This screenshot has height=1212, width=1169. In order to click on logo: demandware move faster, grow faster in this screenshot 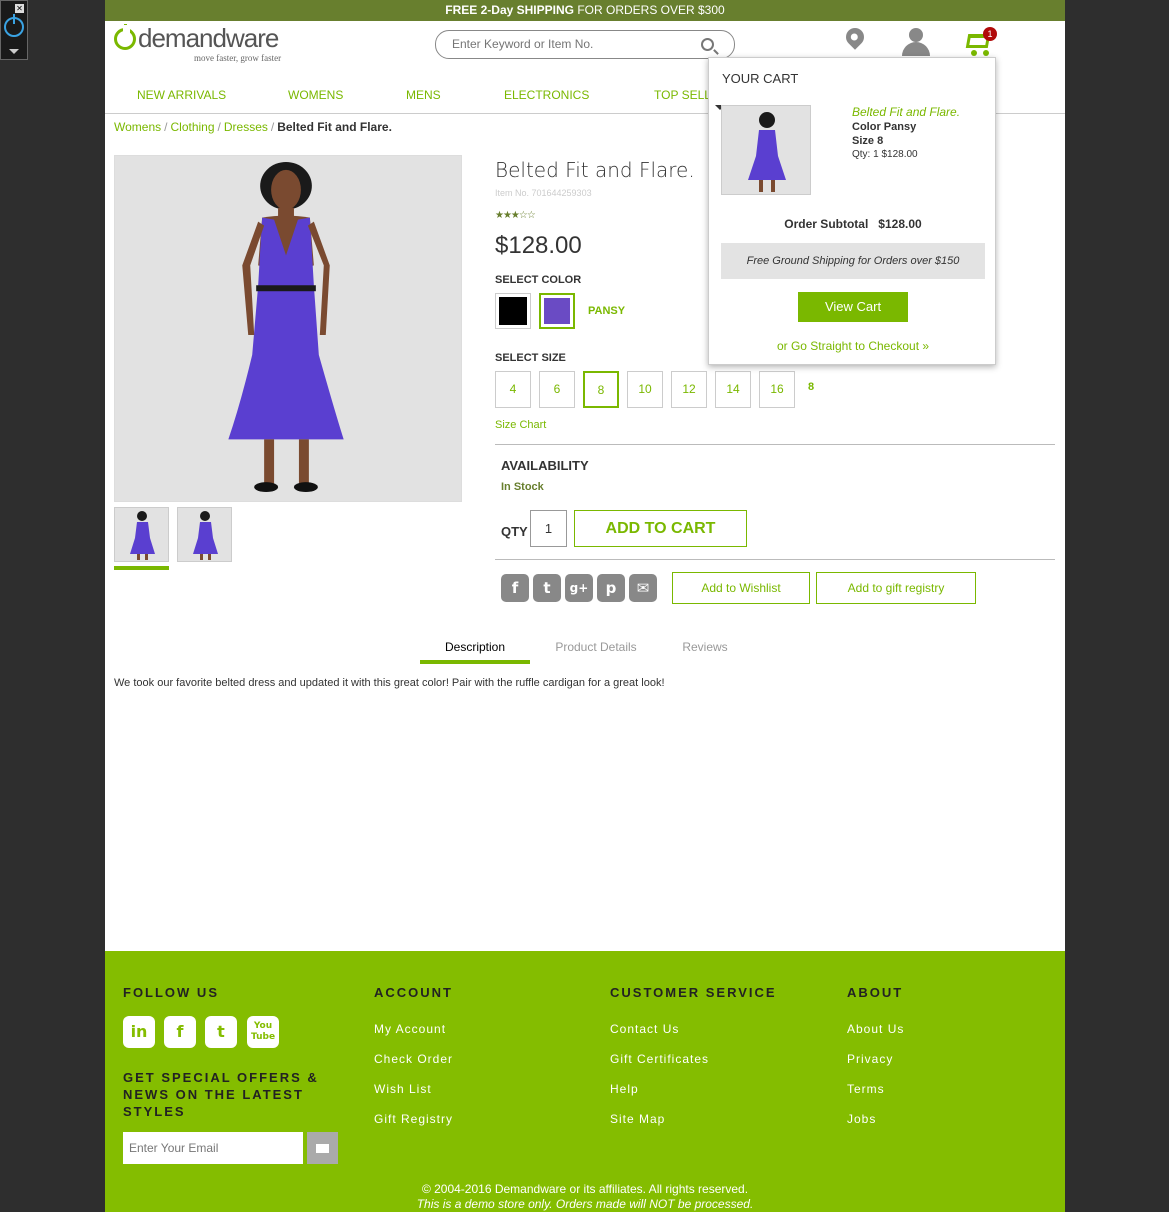, I will do `click(214, 44)`.